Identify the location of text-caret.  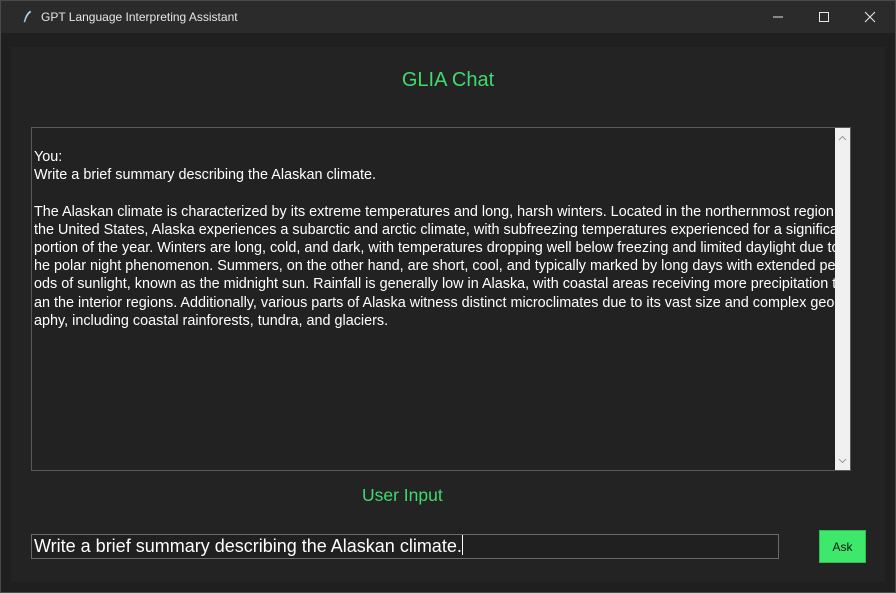
(462, 545).